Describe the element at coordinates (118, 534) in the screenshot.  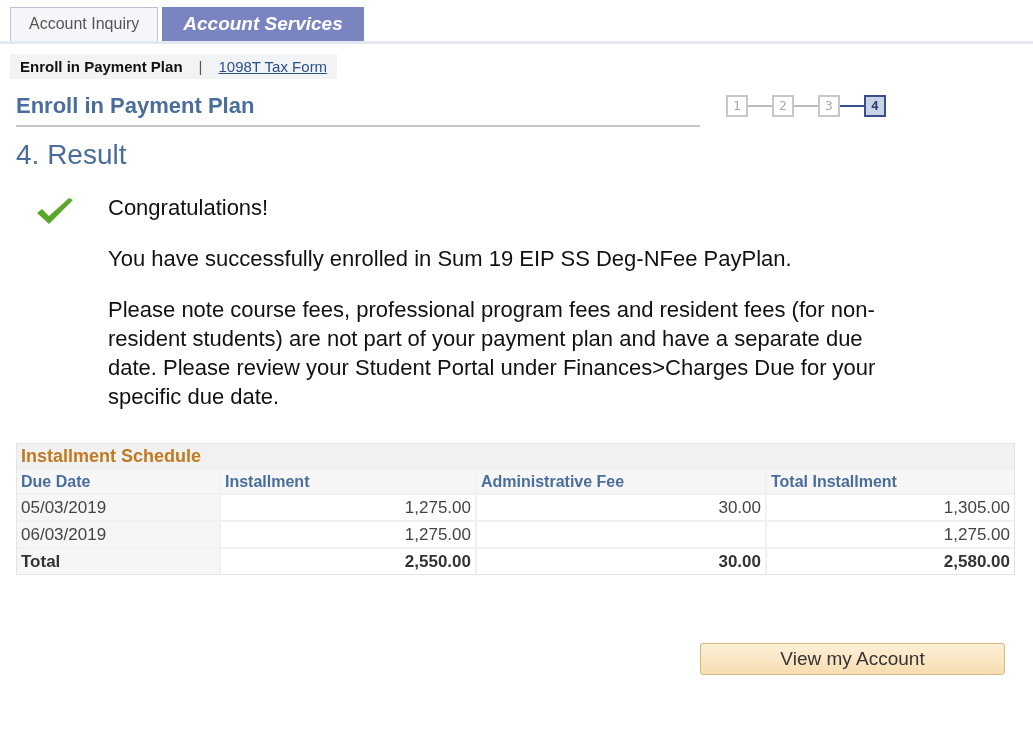
I see `table-cell: 06/03/2019` at that location.